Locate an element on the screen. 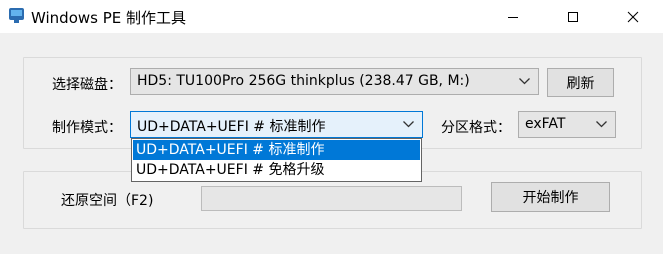 The height and width of the screenshot is (254, 663). refresh-button: 刷新 is located at coordinates (580, 82).